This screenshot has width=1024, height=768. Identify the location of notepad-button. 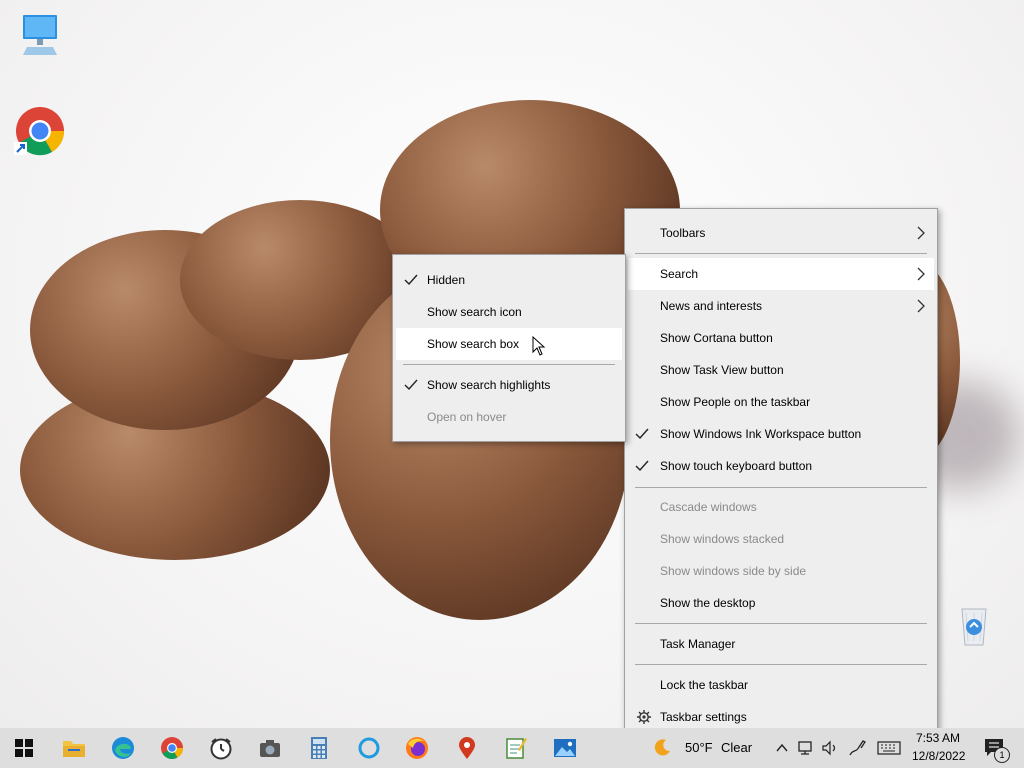
(516, 748).